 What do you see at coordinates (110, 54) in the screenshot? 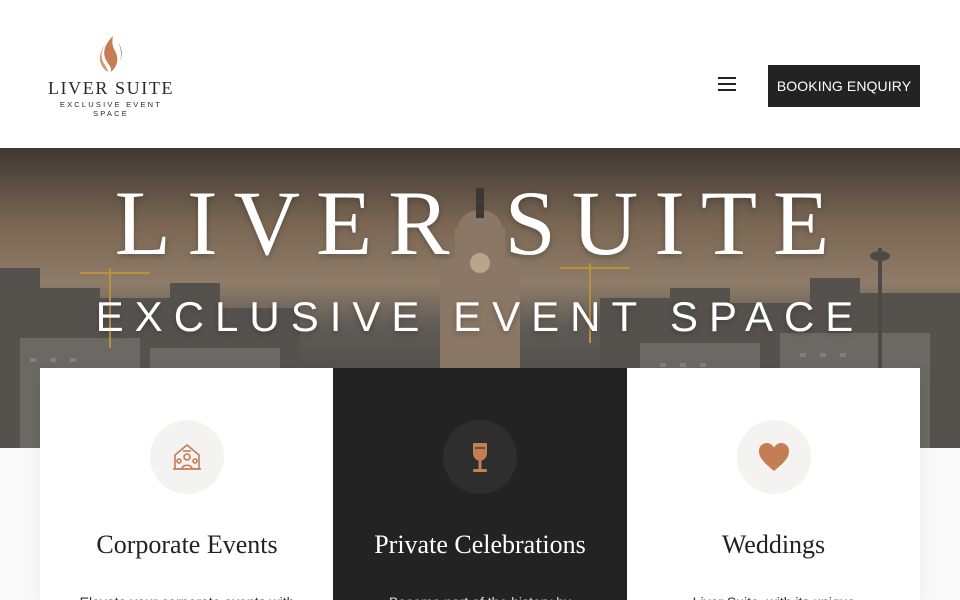
I see `flame-logo-icon` at bounding box center [110, 54].